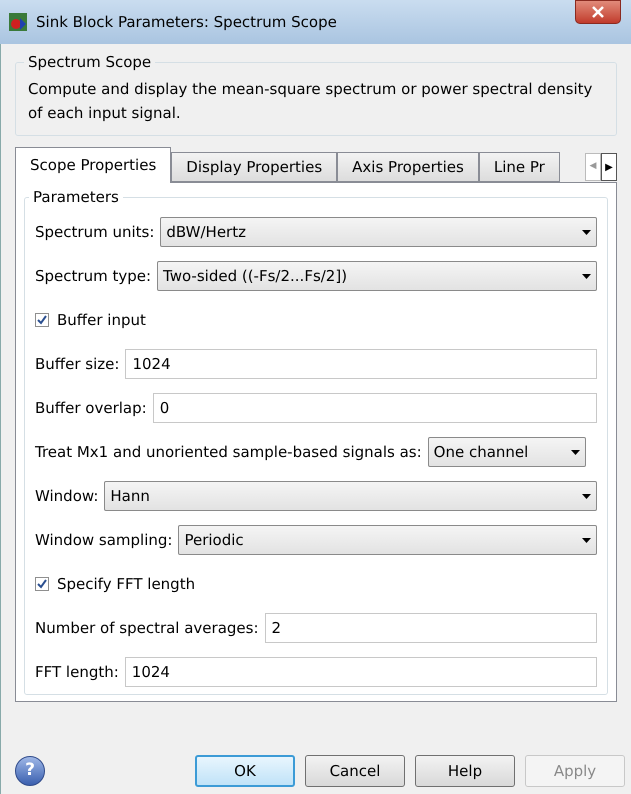 This screenshot has width=631, height=794. Describe the element at coordinates (103, 540) in the screenshot. I see `field-label: Window sampling:` at that location.